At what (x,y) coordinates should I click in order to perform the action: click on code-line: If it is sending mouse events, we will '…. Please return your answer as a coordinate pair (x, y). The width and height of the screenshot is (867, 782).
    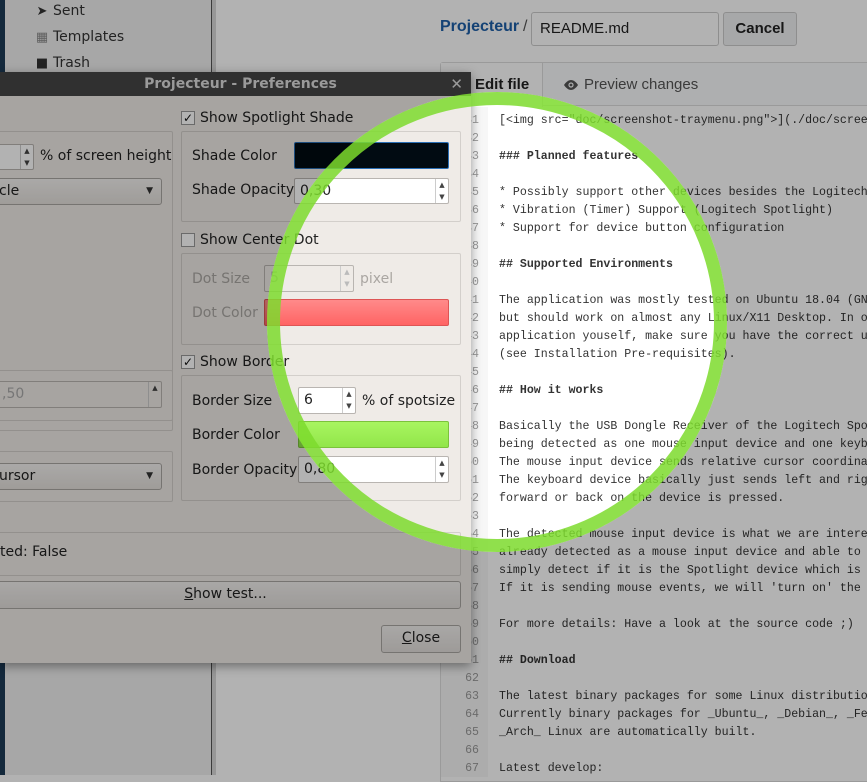
    Looking at the image, I should click on (680, 589).